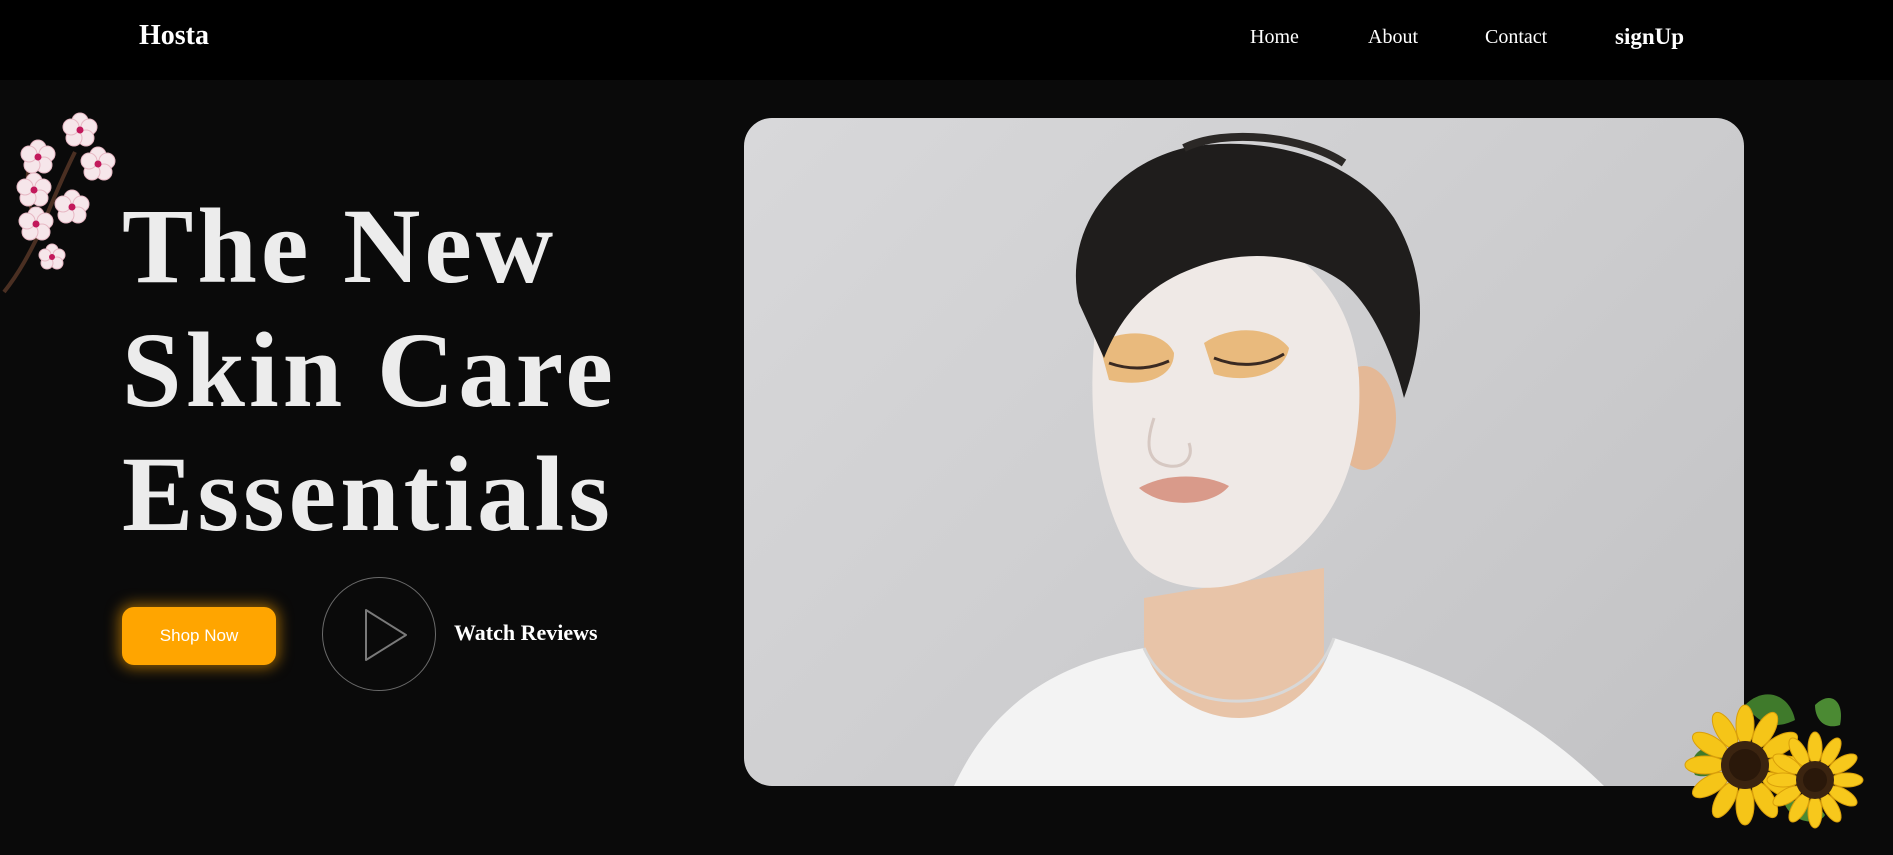 The width and height of the screenshot is (1893, 855). I want to click on watch-reviews-label: Watch Reviews, so click(526, 633).